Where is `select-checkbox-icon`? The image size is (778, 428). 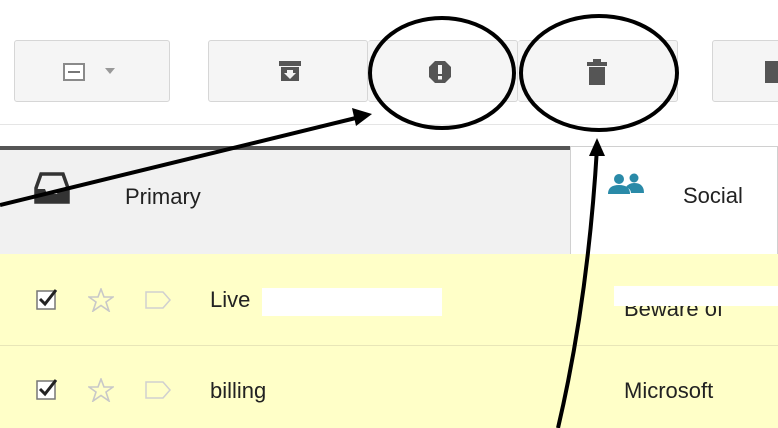
select-checkbox-icon is located at coordinates (74, 72).